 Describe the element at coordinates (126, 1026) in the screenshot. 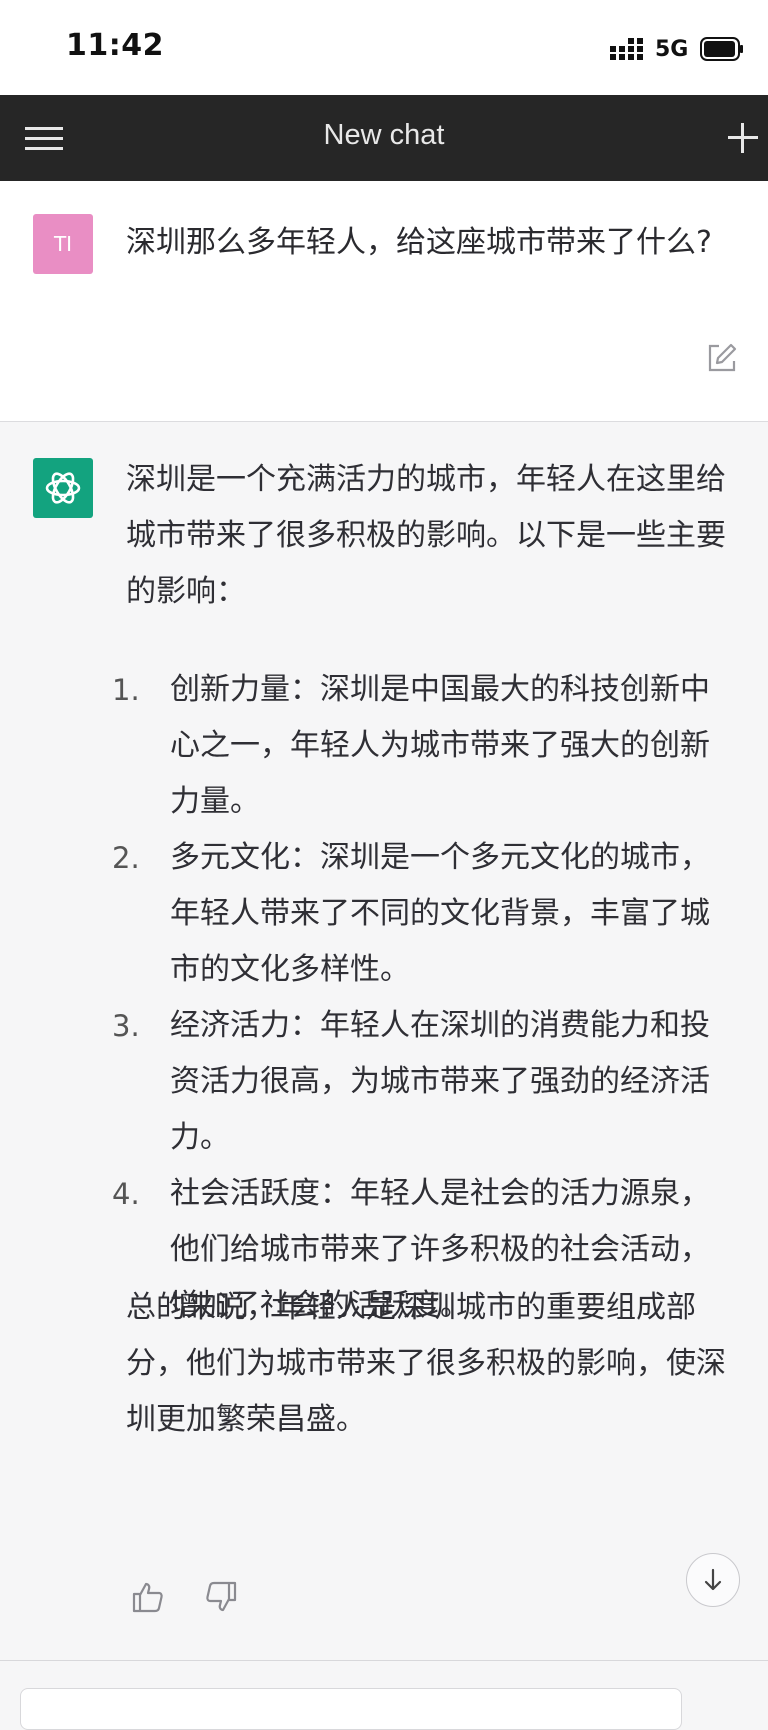

I see `list-item-number: 3.` at that location.